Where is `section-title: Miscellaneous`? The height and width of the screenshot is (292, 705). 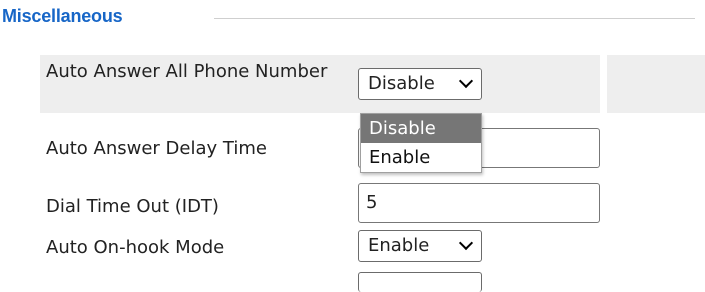
section-title: Miscellaneous is located at coordinates (62, 16).